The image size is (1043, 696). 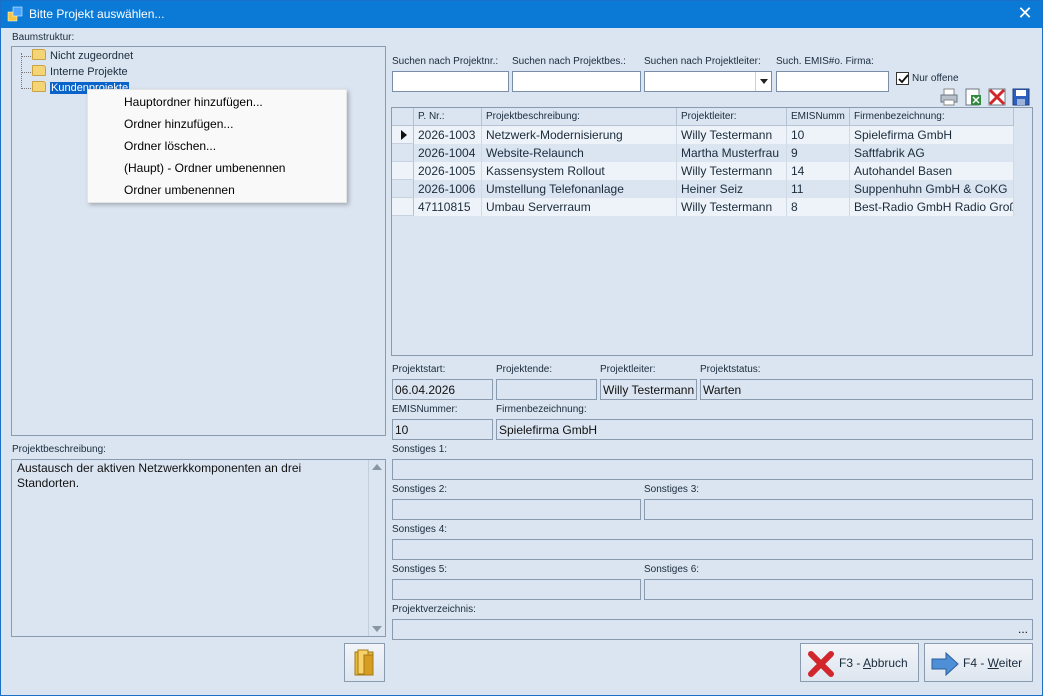 What do you see at coordinates (818, 117) in the screenshot?
I see `col-header-emis: EMISNumm` at bounding box center [818, 117].